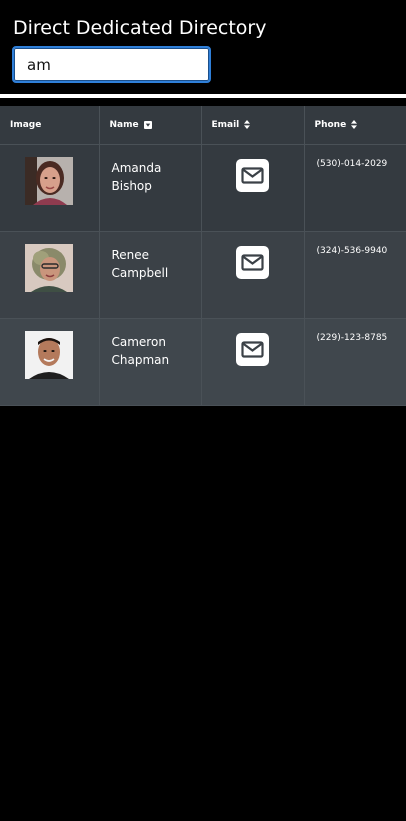 The height and width of the screenshot is (821, 406). What do you see at coordinates (203, 96) in the screenshot?
I see `header-divider` at bounding box center [203, 96].